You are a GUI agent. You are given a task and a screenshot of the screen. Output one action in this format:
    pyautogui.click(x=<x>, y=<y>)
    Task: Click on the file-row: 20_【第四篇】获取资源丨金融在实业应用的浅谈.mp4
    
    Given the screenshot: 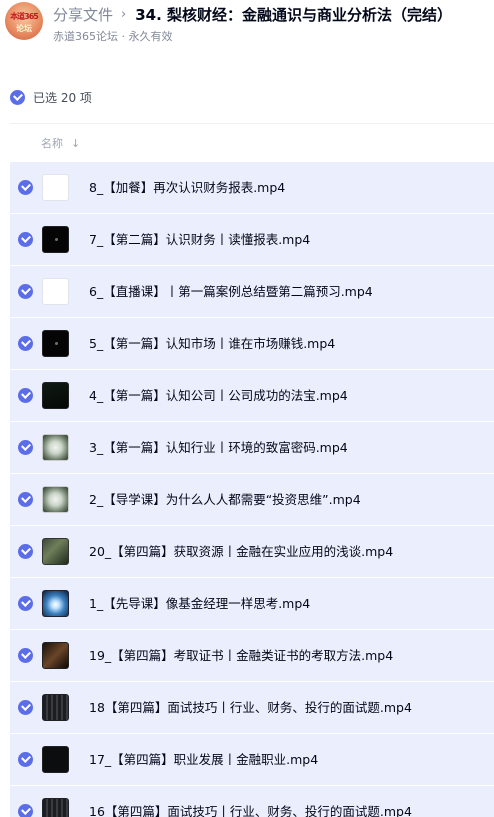 What is the action you would take?
    pyautogui.click(x=252, y=552)
    